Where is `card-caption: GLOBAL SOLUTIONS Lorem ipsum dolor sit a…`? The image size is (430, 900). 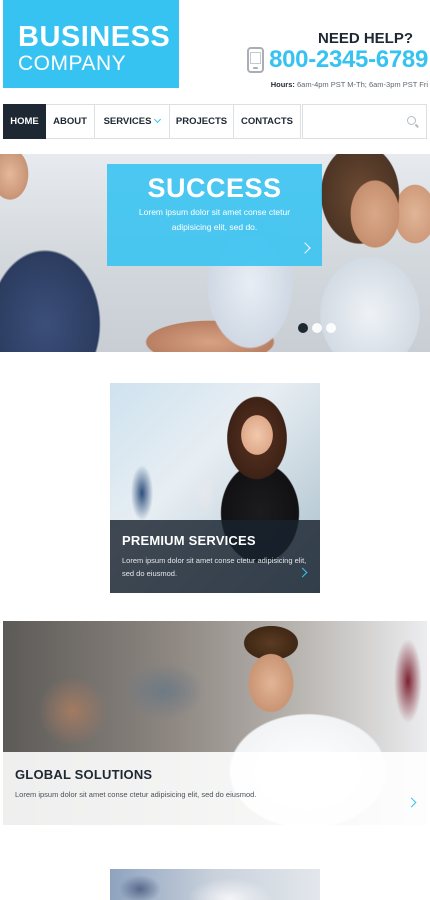 card-caption: GLOBAL SOLUTIONS Lorem ipsum dolor sit a… is located at coordinates (215, 788).